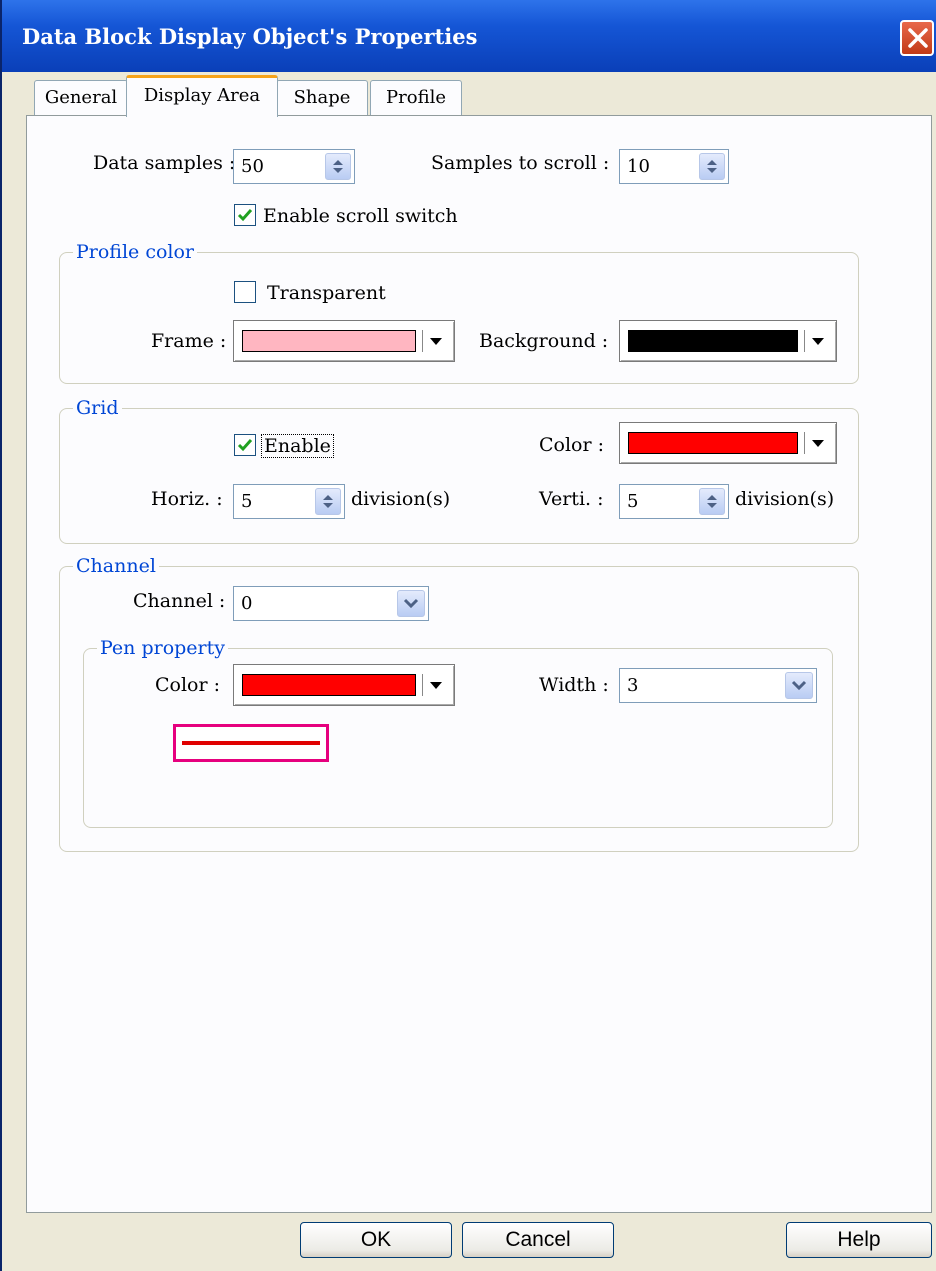 The width and height of the screenshot is (936, 1271). Describe the element at coordinates (329, 341) in the screenshot. I see `frame-color-swatch` at that location.